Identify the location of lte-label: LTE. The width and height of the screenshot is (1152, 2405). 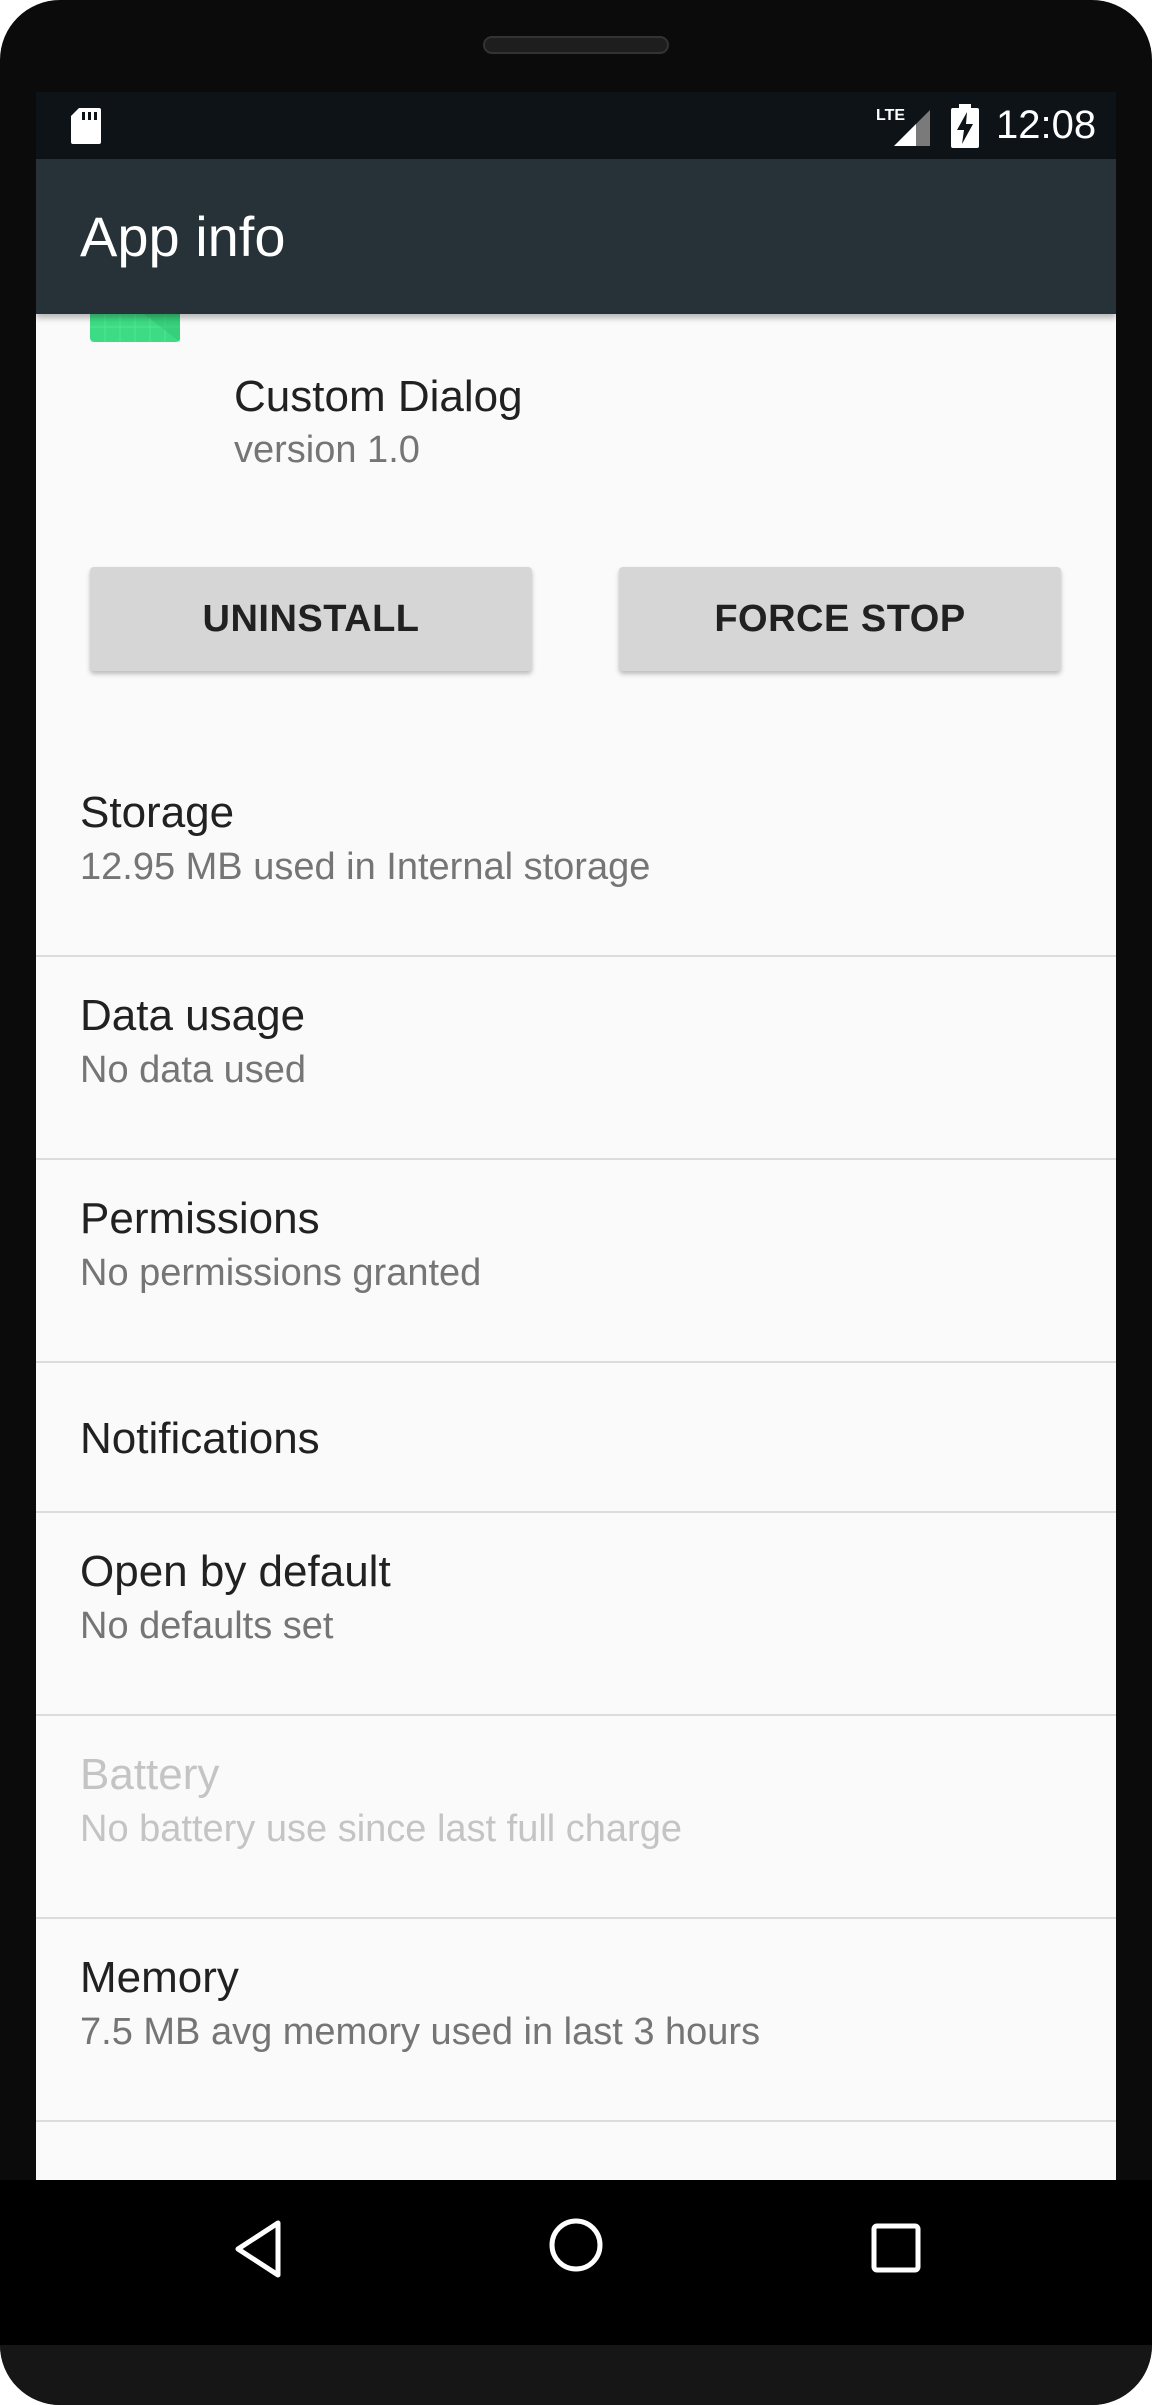
(890, 115).